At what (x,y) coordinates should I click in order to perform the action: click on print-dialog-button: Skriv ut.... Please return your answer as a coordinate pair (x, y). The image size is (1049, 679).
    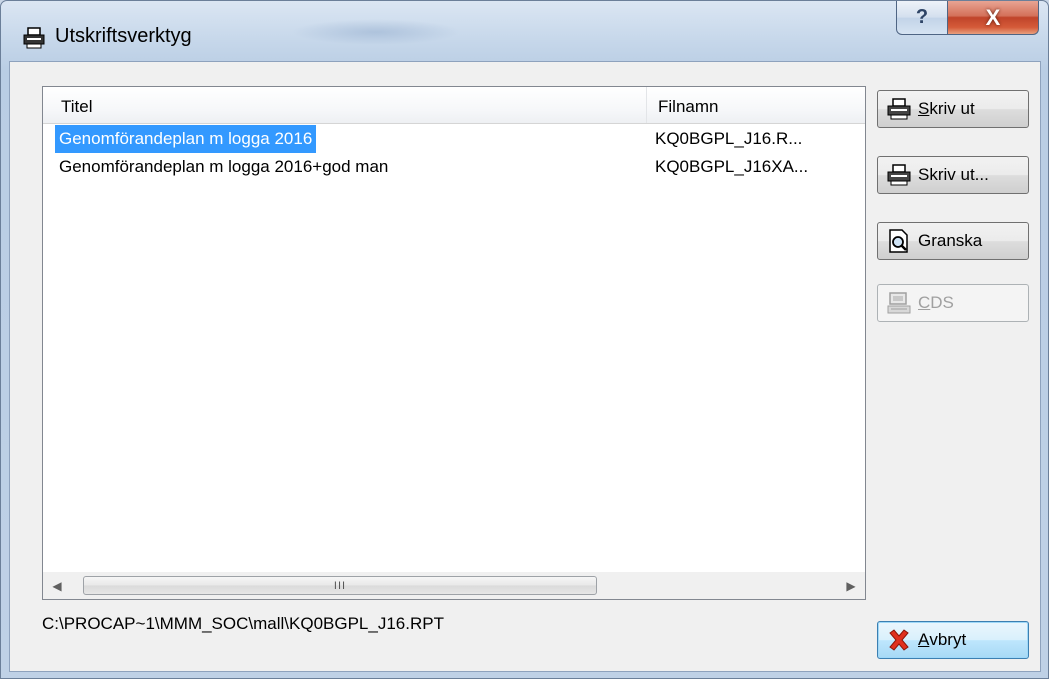
    Looking at the image, I should click on (953, 175).